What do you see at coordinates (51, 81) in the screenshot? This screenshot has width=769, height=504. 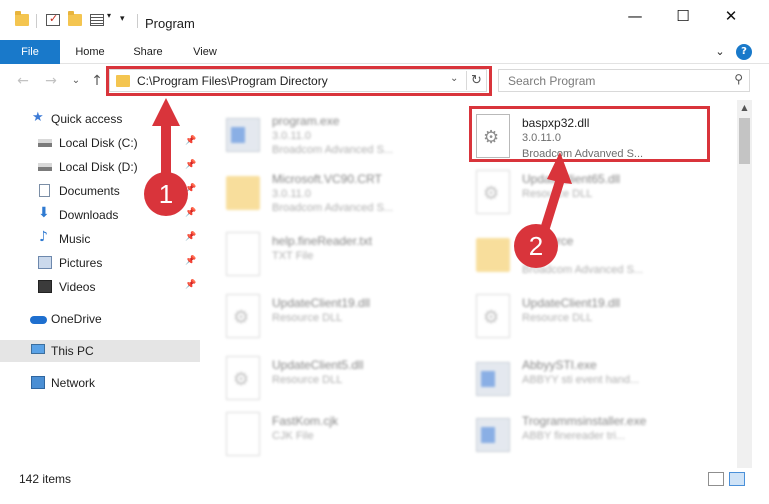 I see `forward-button: →` at bounding box center [51, 81].